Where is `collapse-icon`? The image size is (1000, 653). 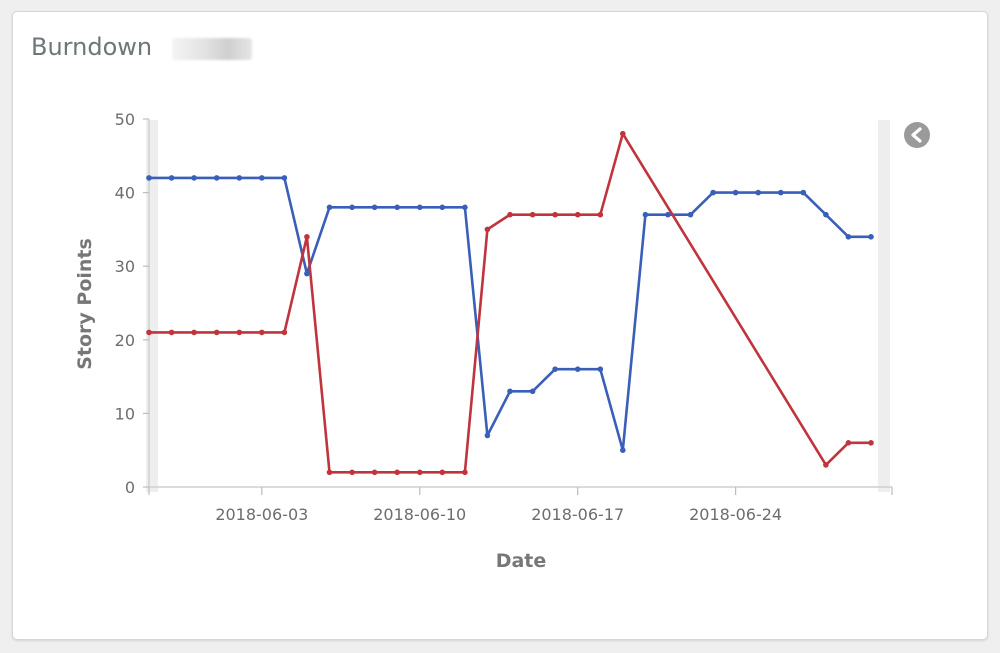 collapse-icon is located at coordinates (917, 135).